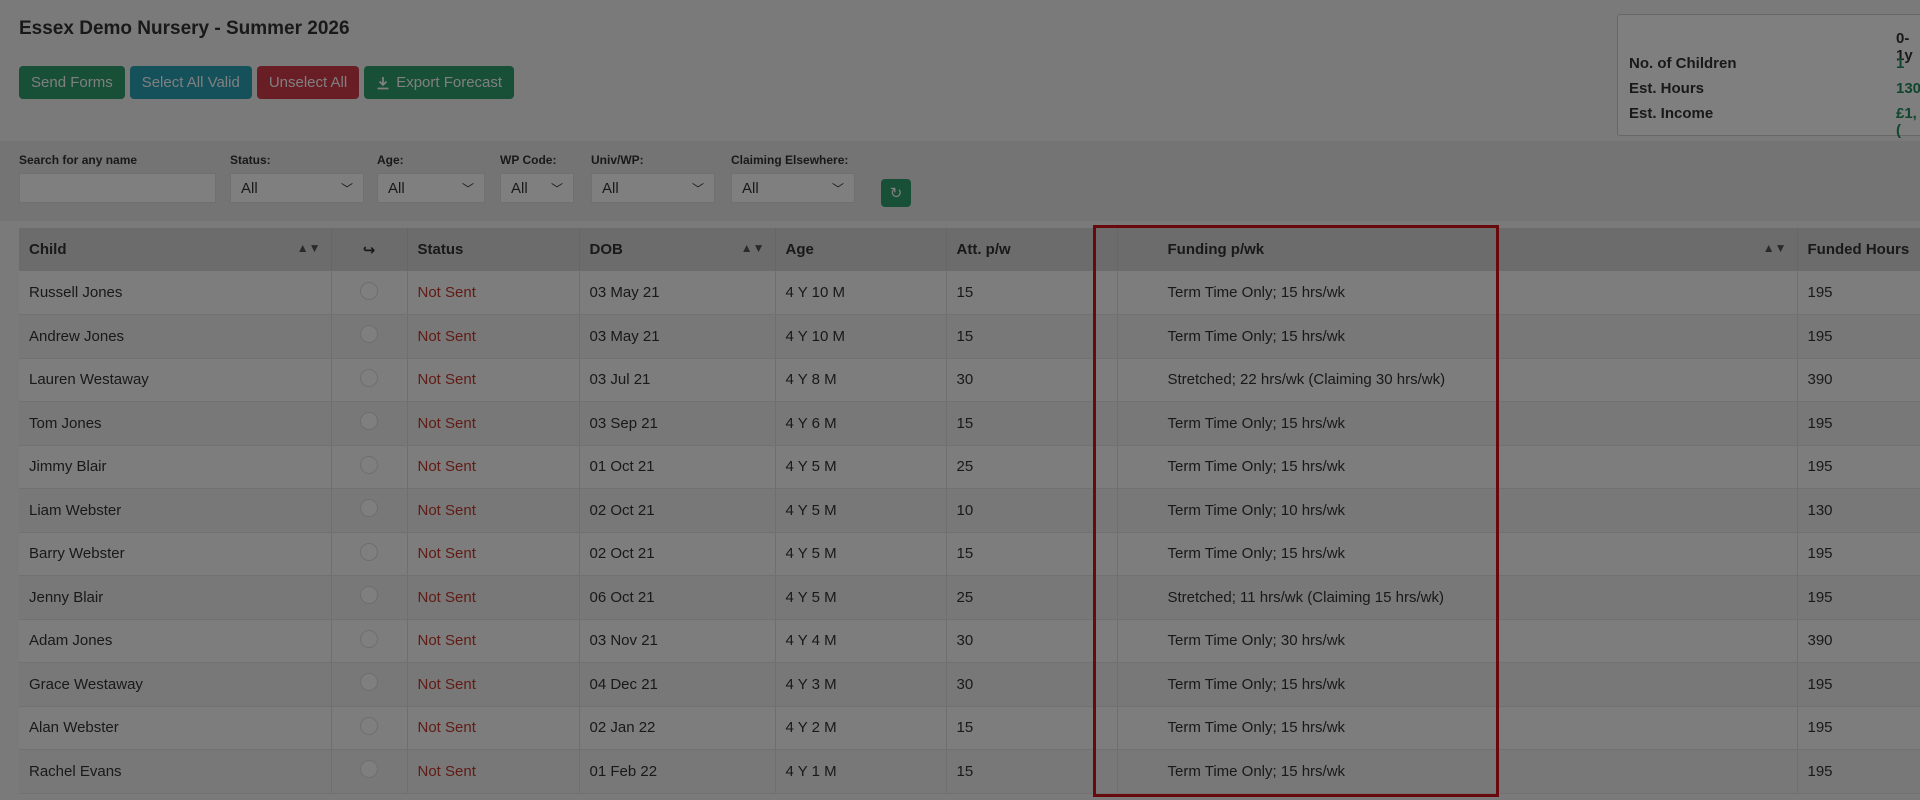  I want to click on dob-header-label: DOB, so click(606, 249).